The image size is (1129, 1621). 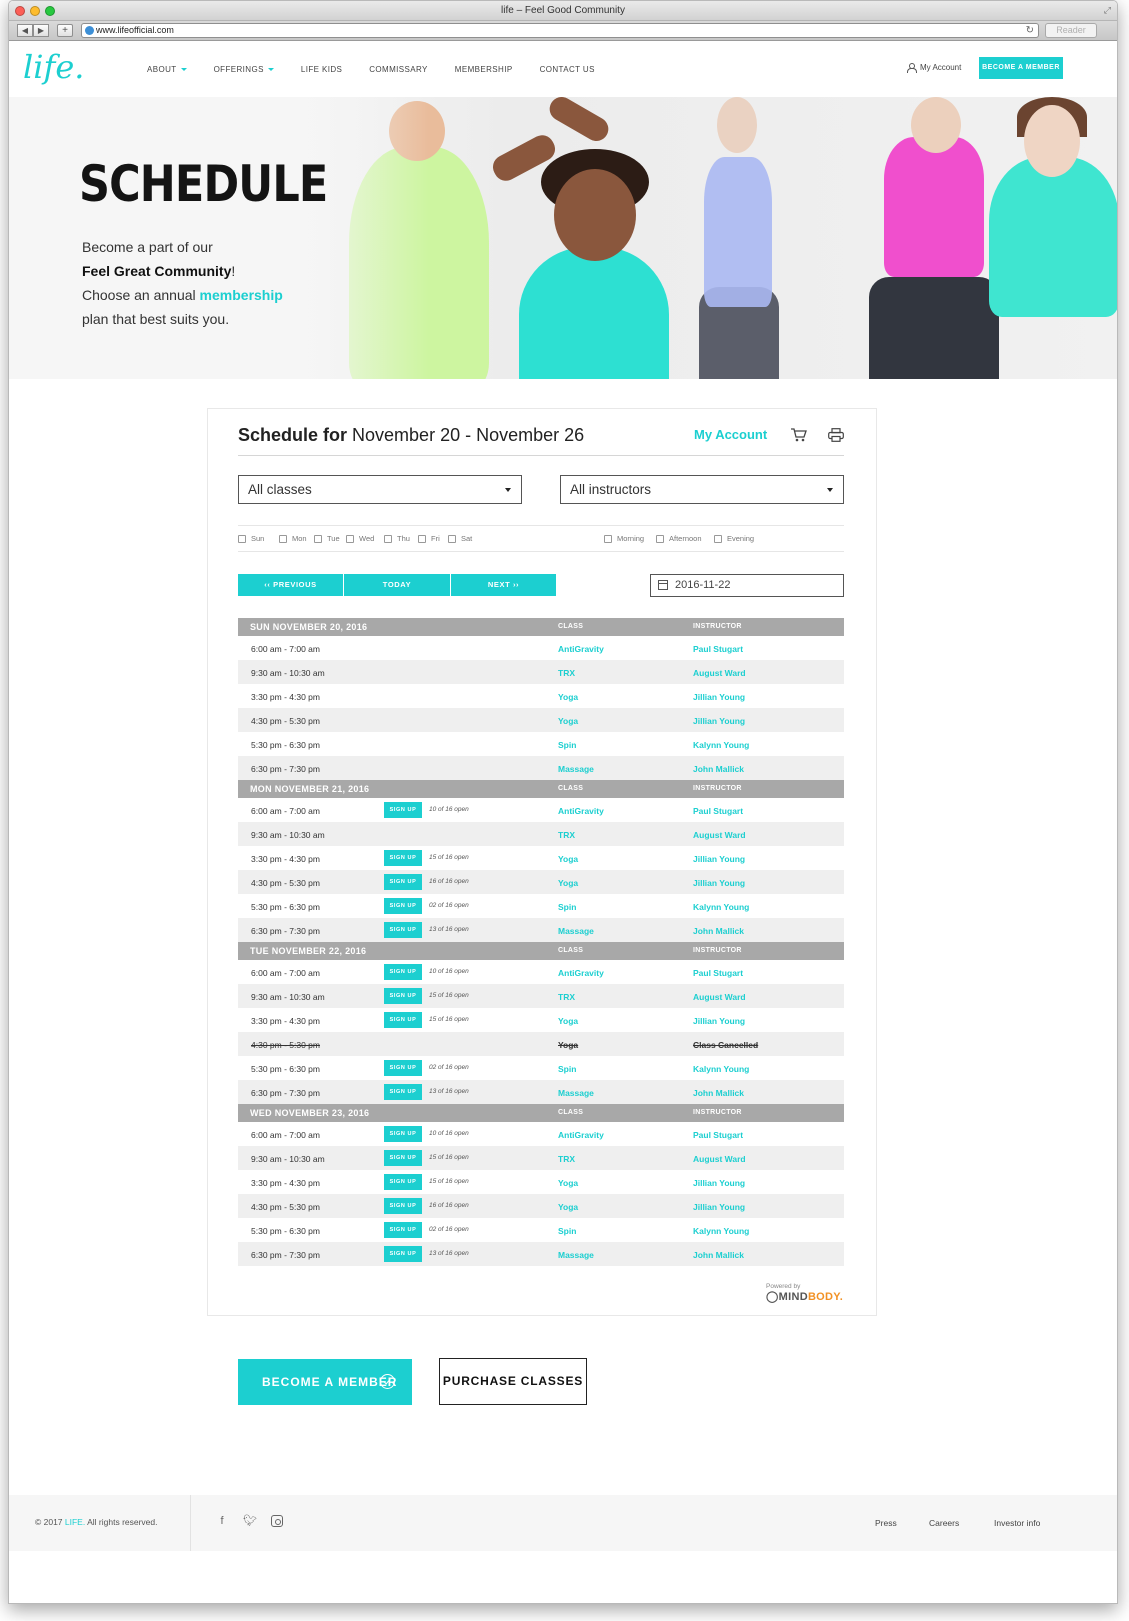 What do you see at coordinates (944, 1523) in the screenshot?
I see `footer-link-careers: Careers` at bounding box center [944, 1523].